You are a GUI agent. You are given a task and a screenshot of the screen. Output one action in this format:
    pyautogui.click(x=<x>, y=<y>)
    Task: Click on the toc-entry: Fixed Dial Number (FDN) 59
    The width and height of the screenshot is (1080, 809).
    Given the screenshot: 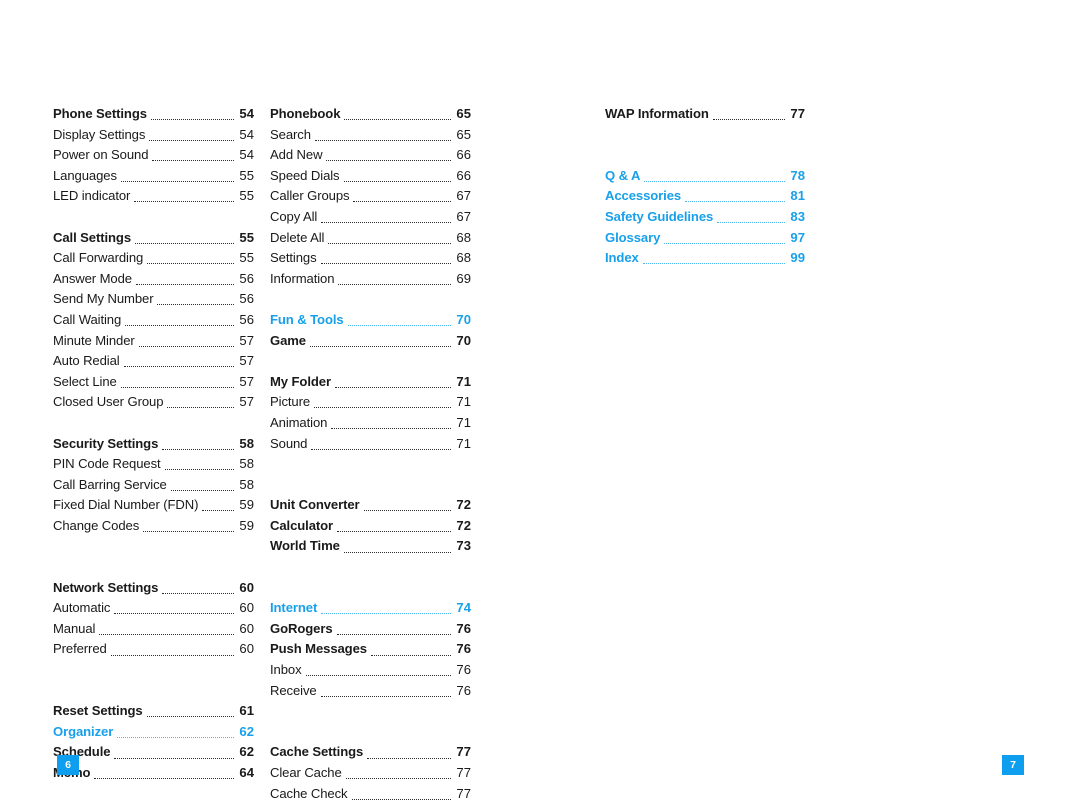 What is the action you would take?
    pyautogui.click(x=153, y=505)
    